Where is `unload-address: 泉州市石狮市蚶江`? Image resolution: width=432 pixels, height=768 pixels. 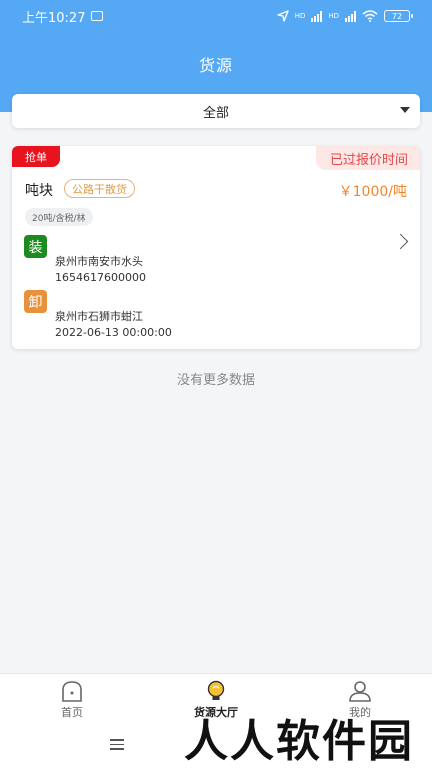 unload-address: 泉州市石狮市蚶江 is located at coordinates (99, 316).